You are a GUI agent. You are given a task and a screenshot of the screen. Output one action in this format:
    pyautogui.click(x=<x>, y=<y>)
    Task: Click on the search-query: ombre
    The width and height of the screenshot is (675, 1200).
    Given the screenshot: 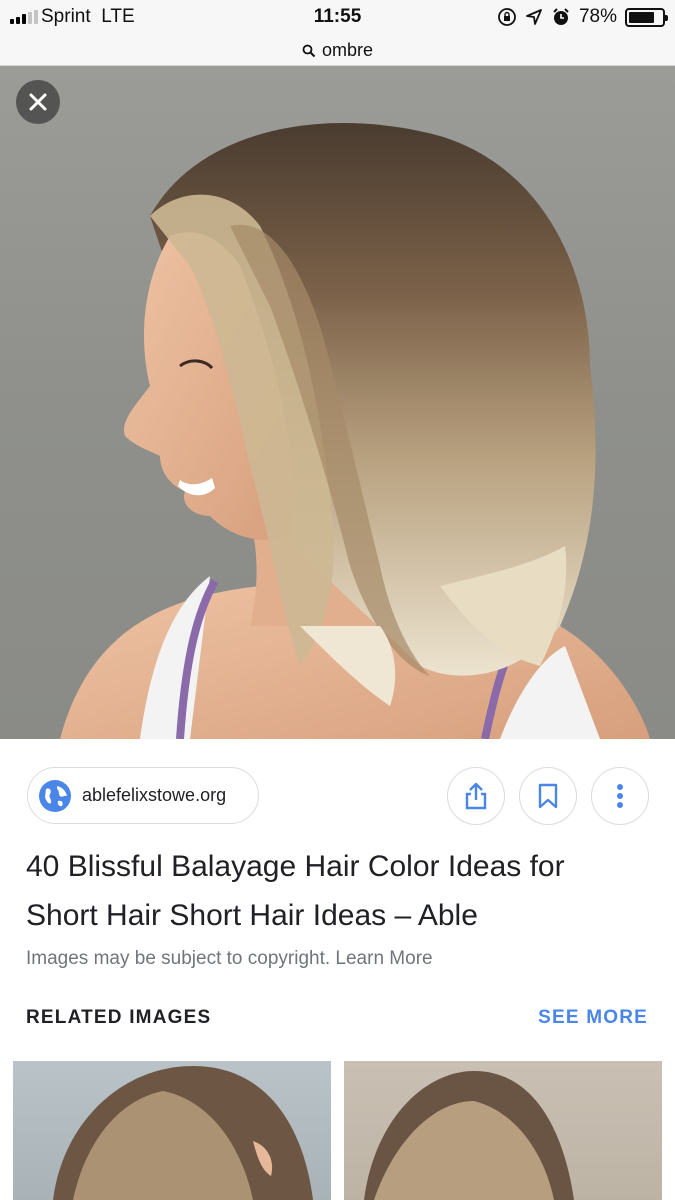 What is the action you would take?
    pyautogui.click(x=347, y=50)
    